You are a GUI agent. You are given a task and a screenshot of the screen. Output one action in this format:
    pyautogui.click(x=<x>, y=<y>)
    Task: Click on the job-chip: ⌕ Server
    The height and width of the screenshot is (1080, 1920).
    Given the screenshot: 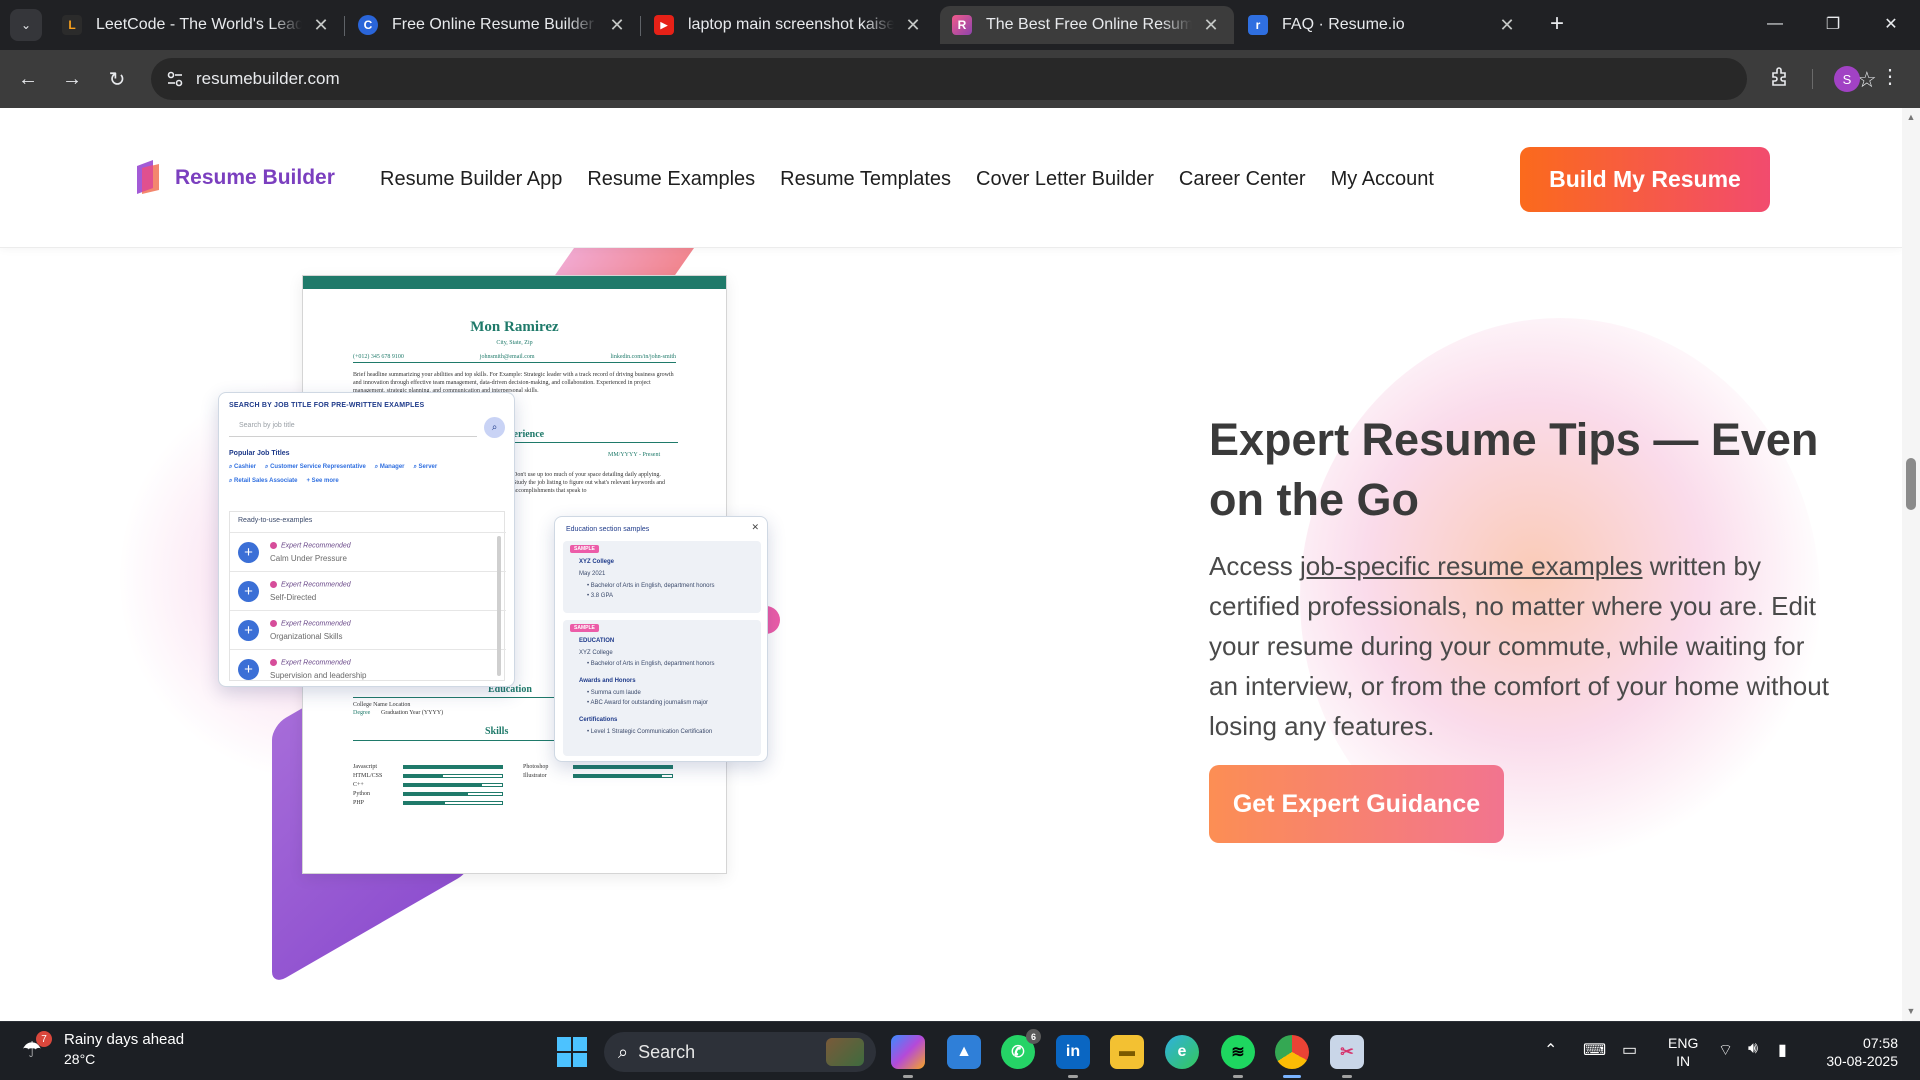 What is the action you would take?
    pyautogui.click(x=426, y=467)
    